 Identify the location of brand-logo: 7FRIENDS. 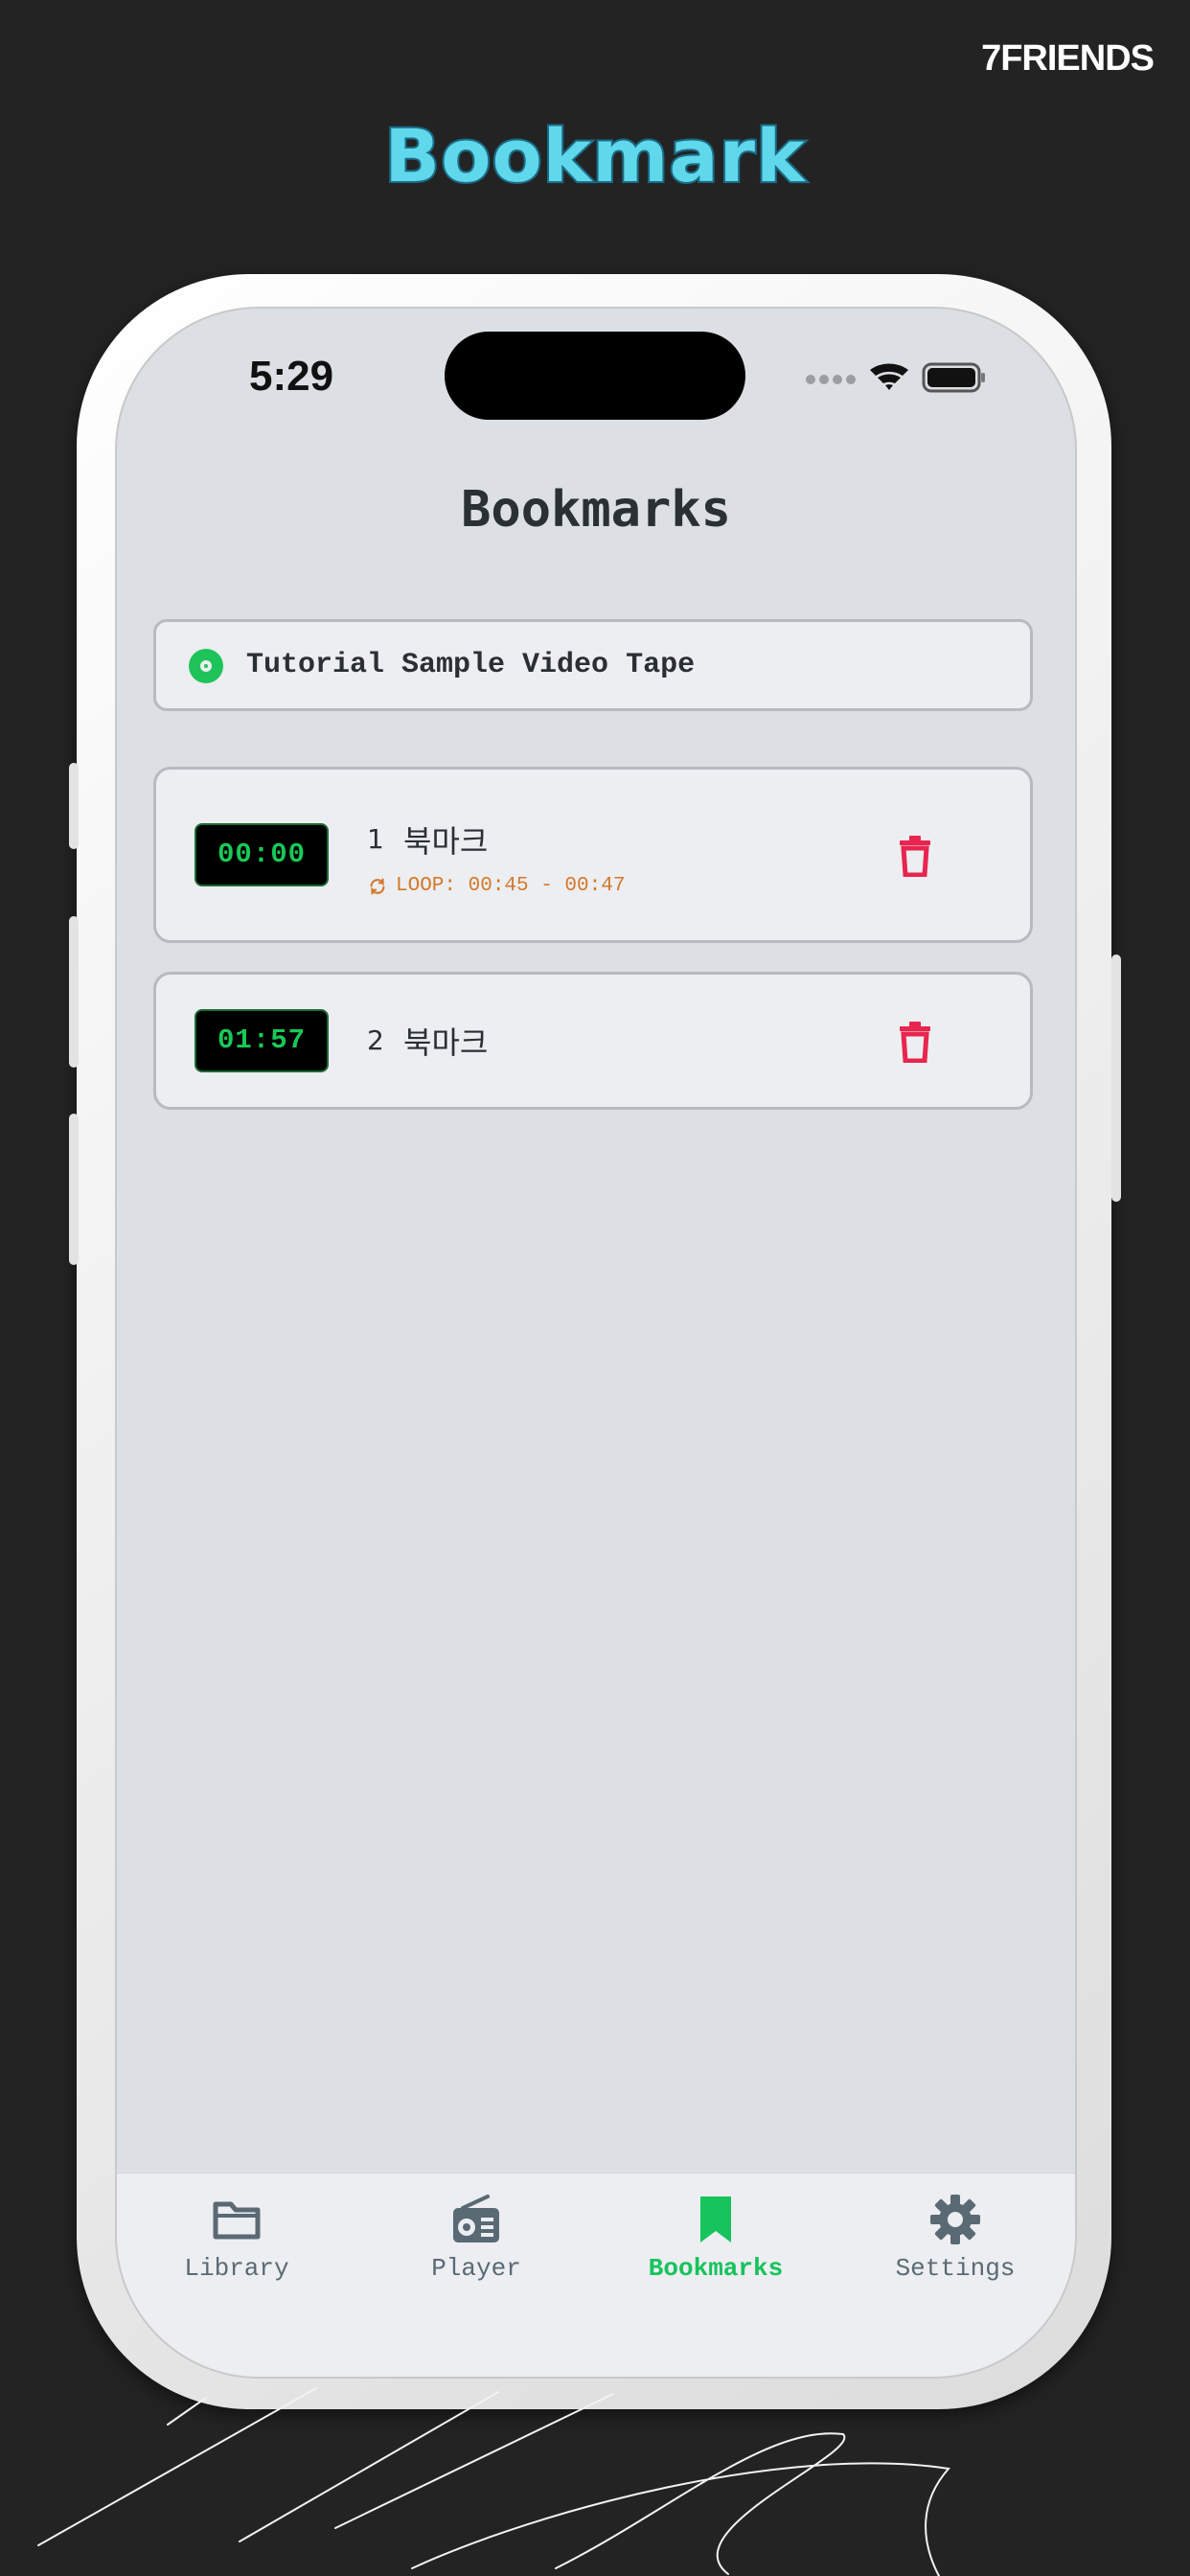
(1068, 58).